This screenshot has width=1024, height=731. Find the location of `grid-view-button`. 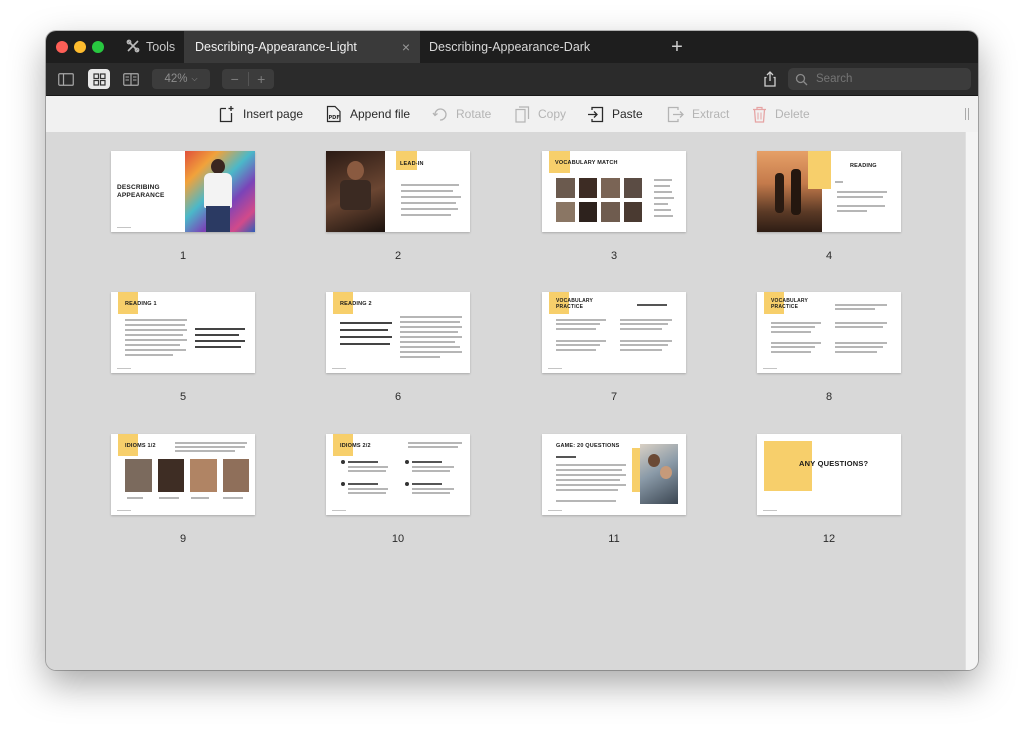

grid-view-button is located at coordinates (99, 79).